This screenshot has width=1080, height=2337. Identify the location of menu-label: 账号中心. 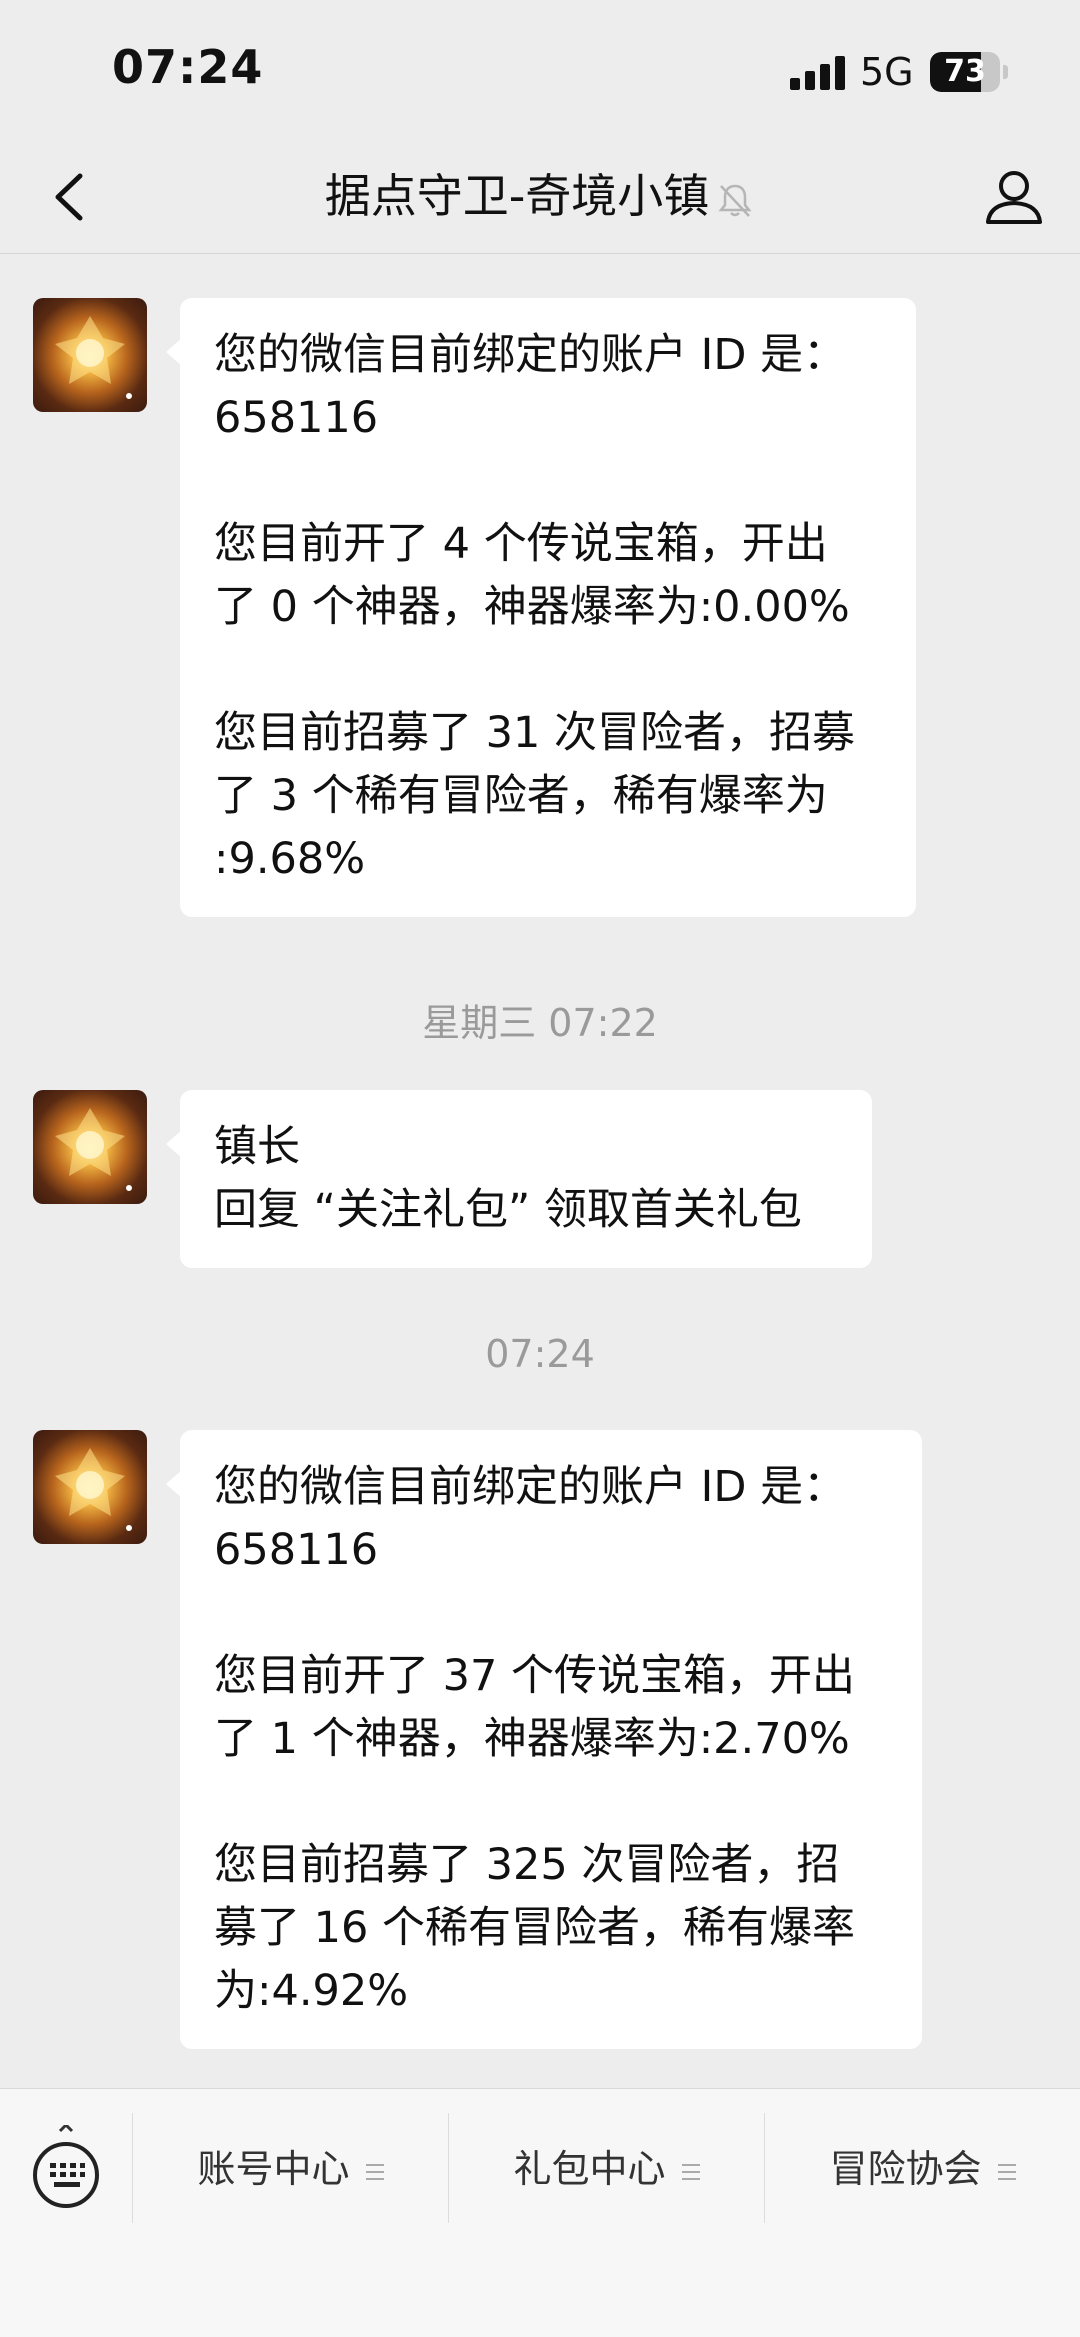
(273, 2169).